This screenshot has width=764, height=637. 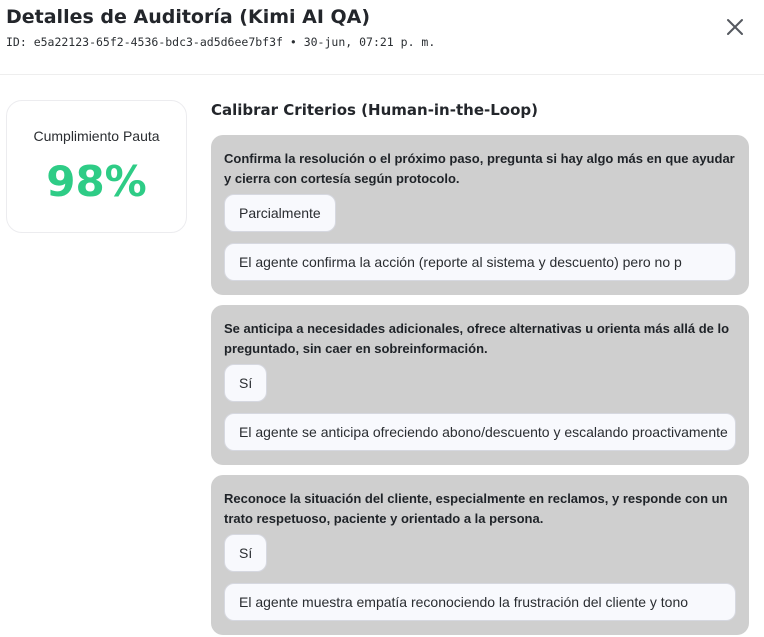 What do you see at coordinates (280, 213) in the screenshot?
I see `verdict-select: Parcialmente` at bounding box center [280, 213].